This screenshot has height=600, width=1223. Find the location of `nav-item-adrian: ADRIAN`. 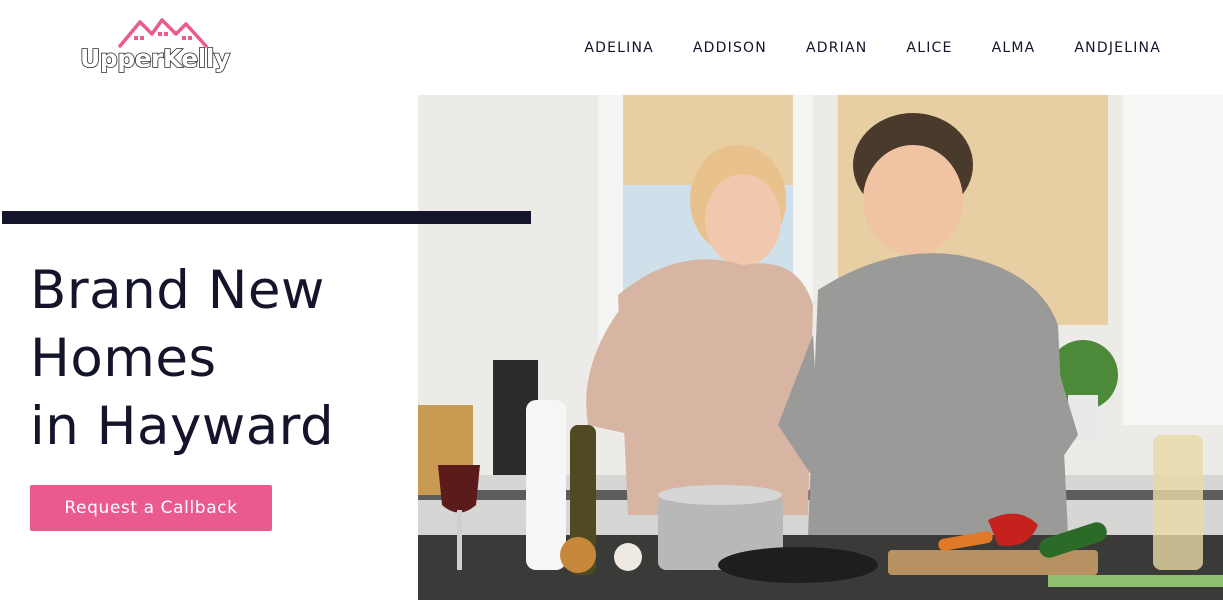

nav-item-adrian: ADRIAN is located at coordinates (836, 48).